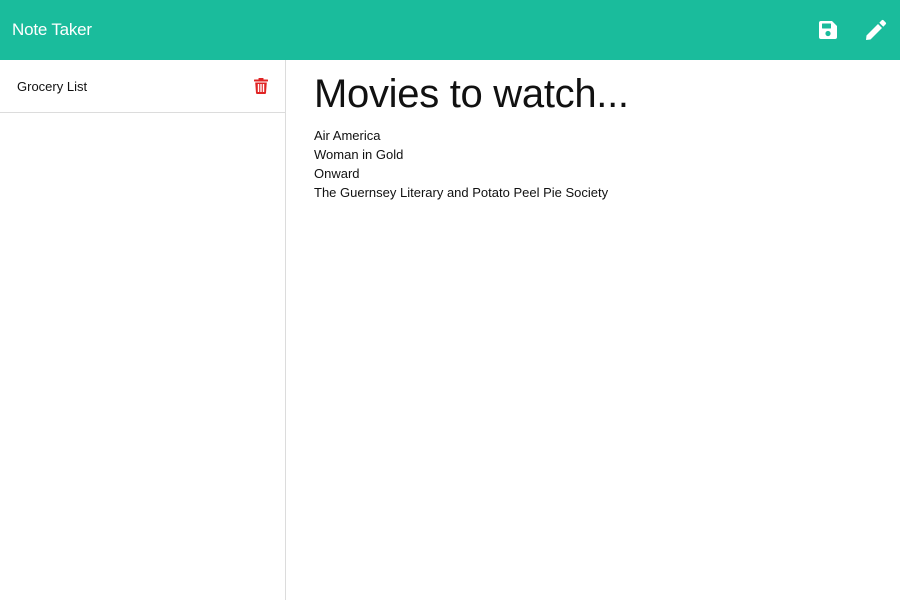 The height and width of the screenshot is (600, 900). What do you see at coordinates (142, 86) in the screenshot?
I see `list-item: Grocery List` at bounding box center [142, 86].